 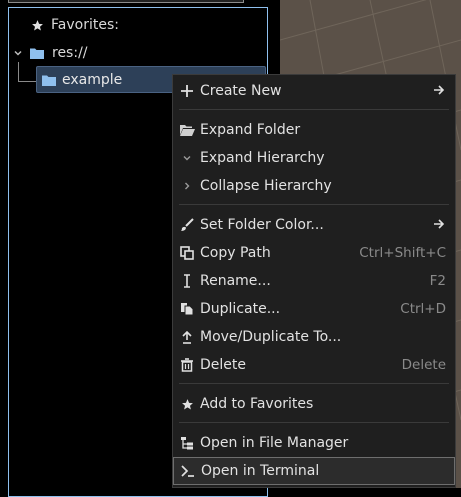 What do you see at coordinates (250, 130) in the screenshot?
I see `menu-label: Expand Folder` at bounding box center [250, 130].